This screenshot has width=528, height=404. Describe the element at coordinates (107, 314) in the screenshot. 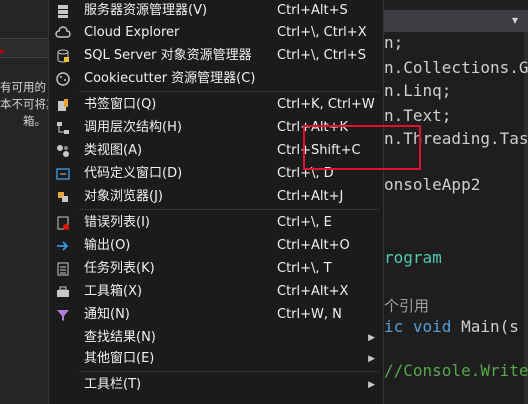

I see `menu-item-label: 通知(N)` at that location.